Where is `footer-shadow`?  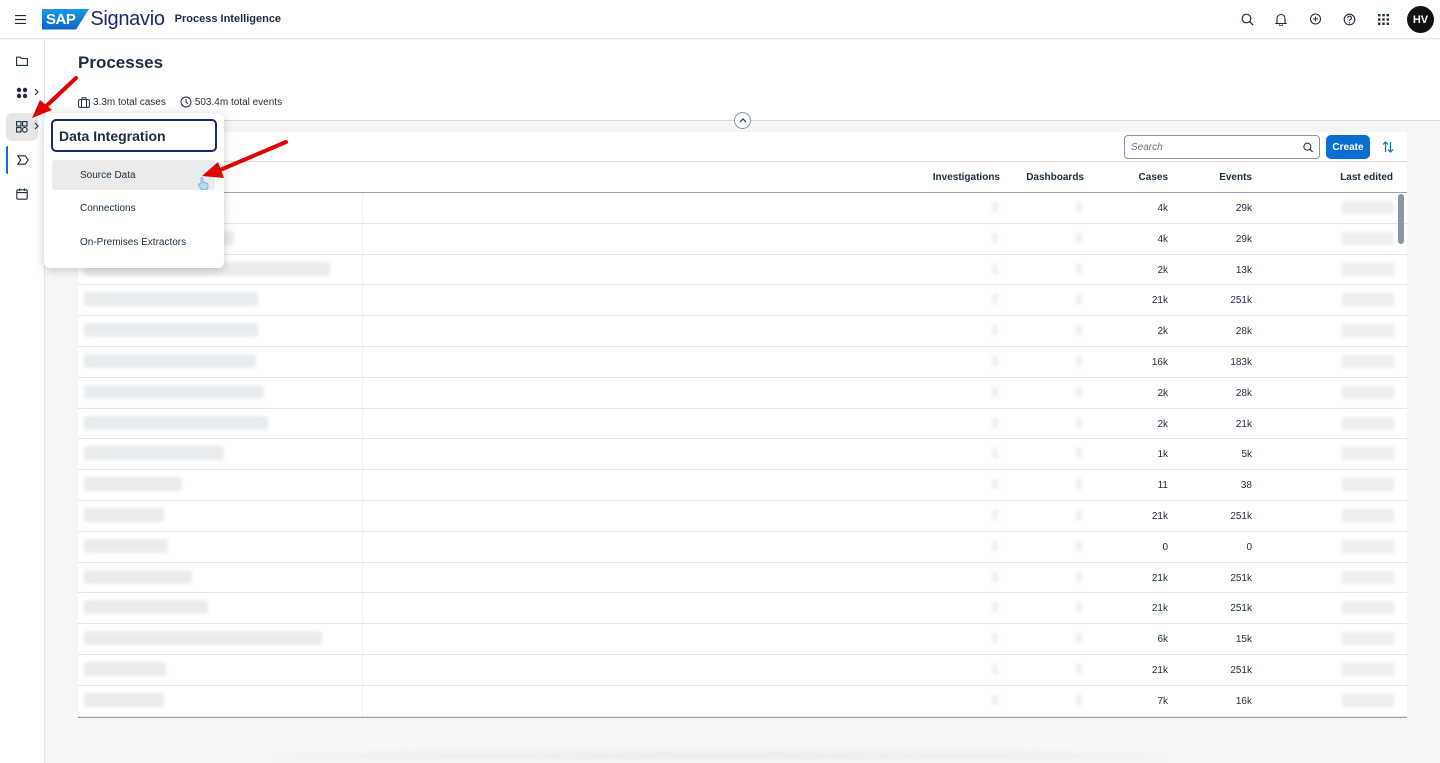 footer-shadow is located at coordinates (720, 757).